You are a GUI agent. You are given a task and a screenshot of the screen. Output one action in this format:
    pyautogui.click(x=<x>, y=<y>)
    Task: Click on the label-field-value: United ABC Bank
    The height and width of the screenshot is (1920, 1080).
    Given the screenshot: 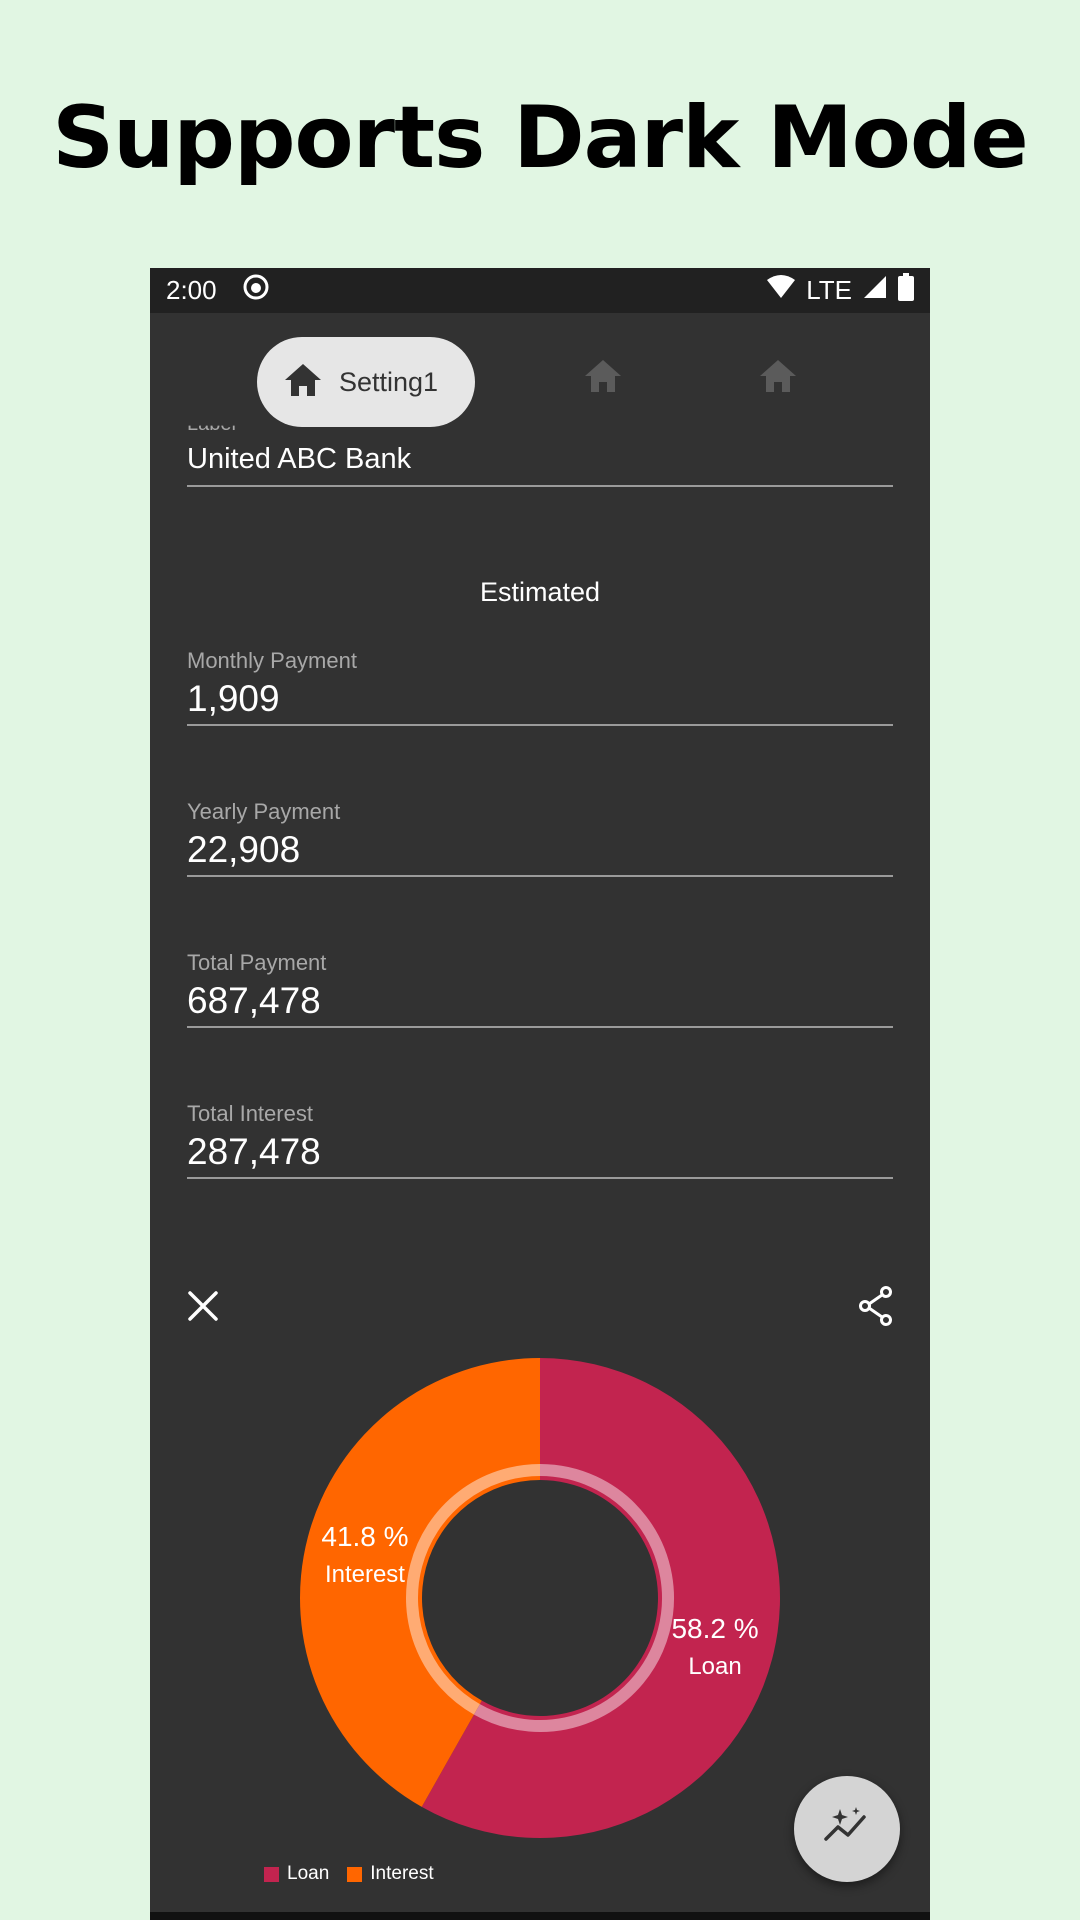 What is the action you would take?
    pyautogui.click(x=299, y=459)
    